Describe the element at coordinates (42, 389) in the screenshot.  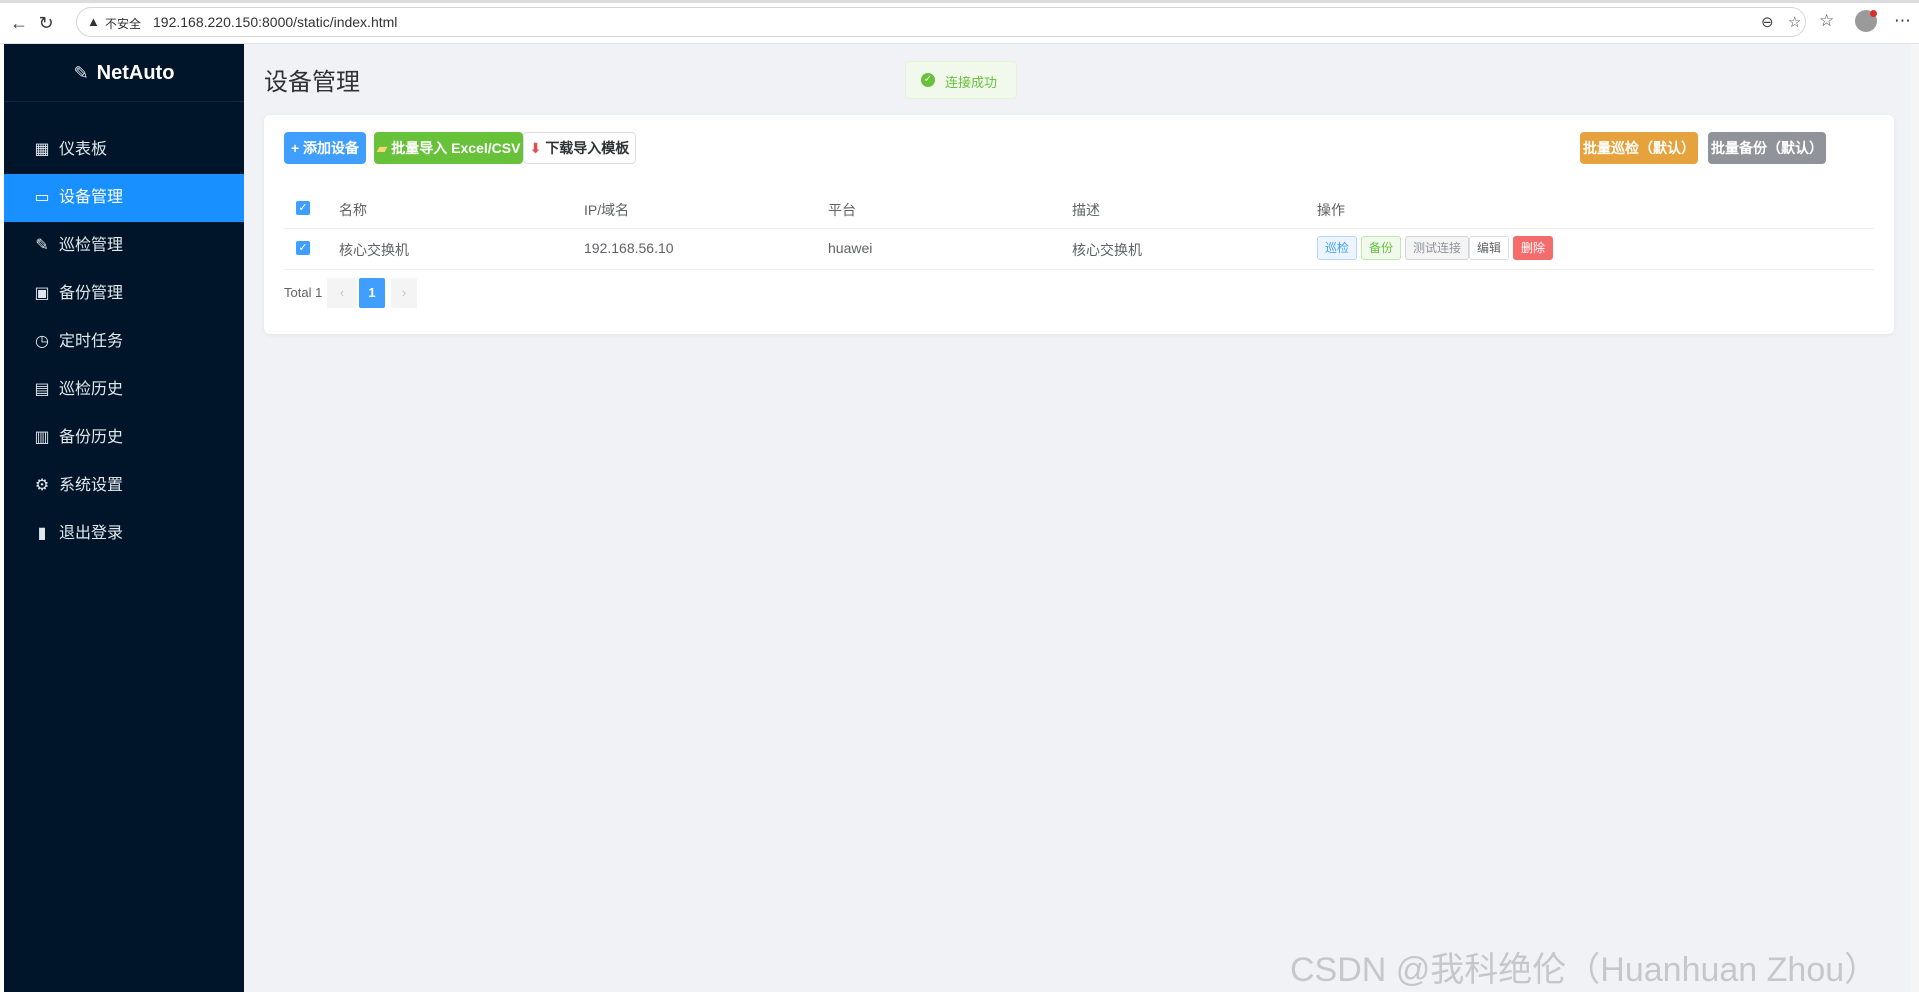
I see `notebook-icon: ▤` at that location.